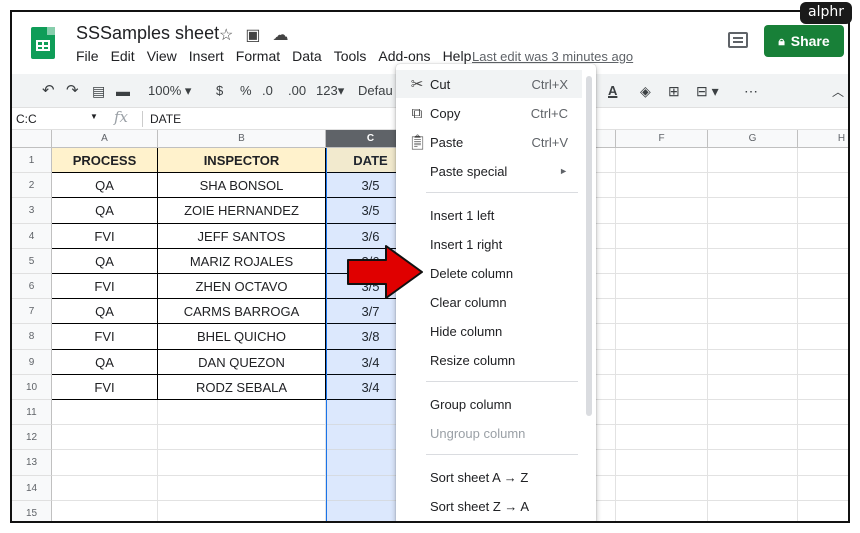  I want to click on star-icon: ☆, so click(226, 35).